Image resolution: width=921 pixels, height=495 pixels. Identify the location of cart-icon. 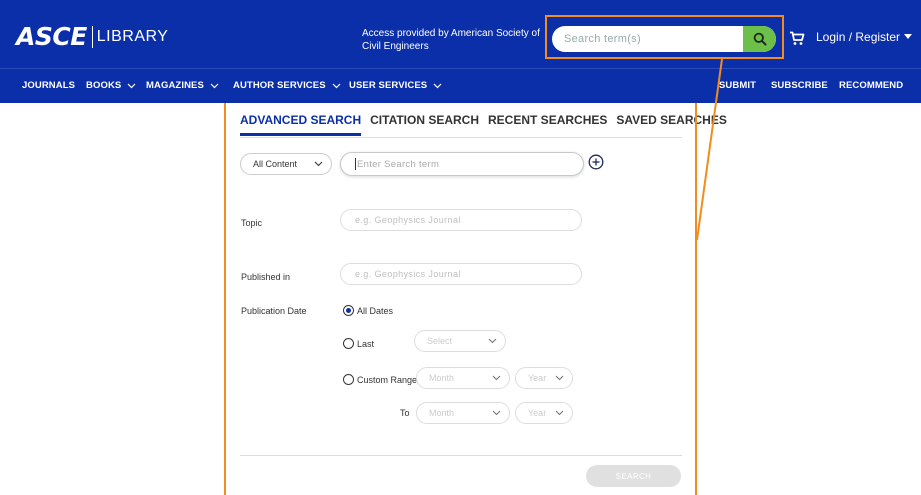
(797, 38).